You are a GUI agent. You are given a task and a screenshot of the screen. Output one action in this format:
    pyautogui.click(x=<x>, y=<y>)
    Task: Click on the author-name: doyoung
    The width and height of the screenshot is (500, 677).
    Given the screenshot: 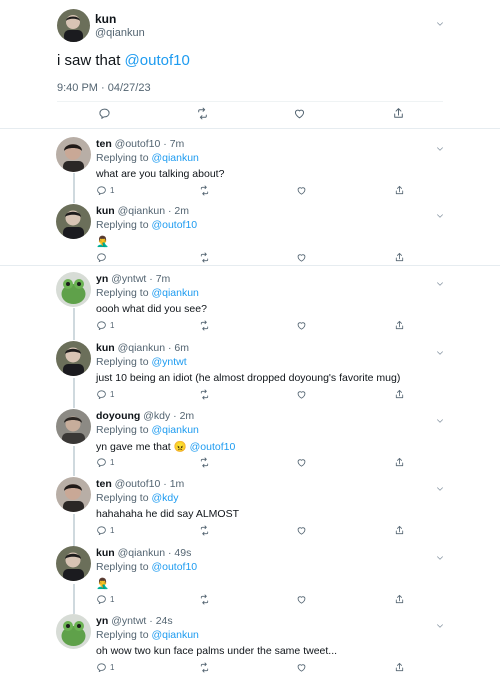 What is the action you would take?
    pyautogui.click(x=118, y=416)
    